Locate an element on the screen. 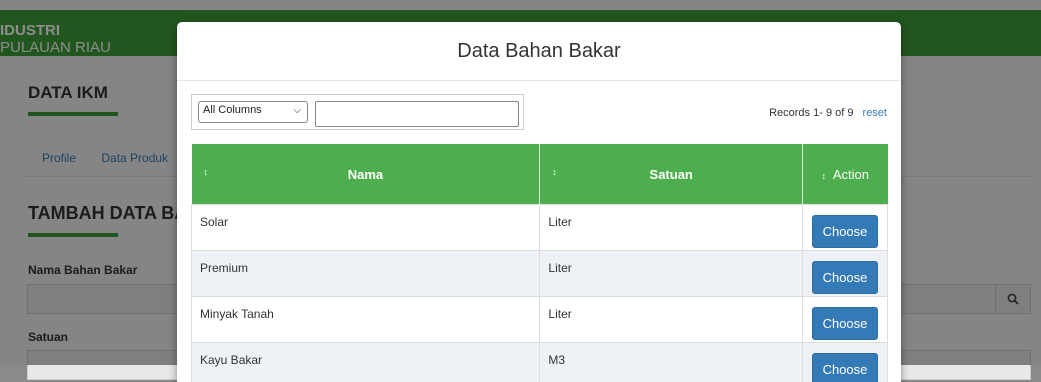 The height and width of the screenshot is (382, 1041). search-input is located at coordinates (417, 114).